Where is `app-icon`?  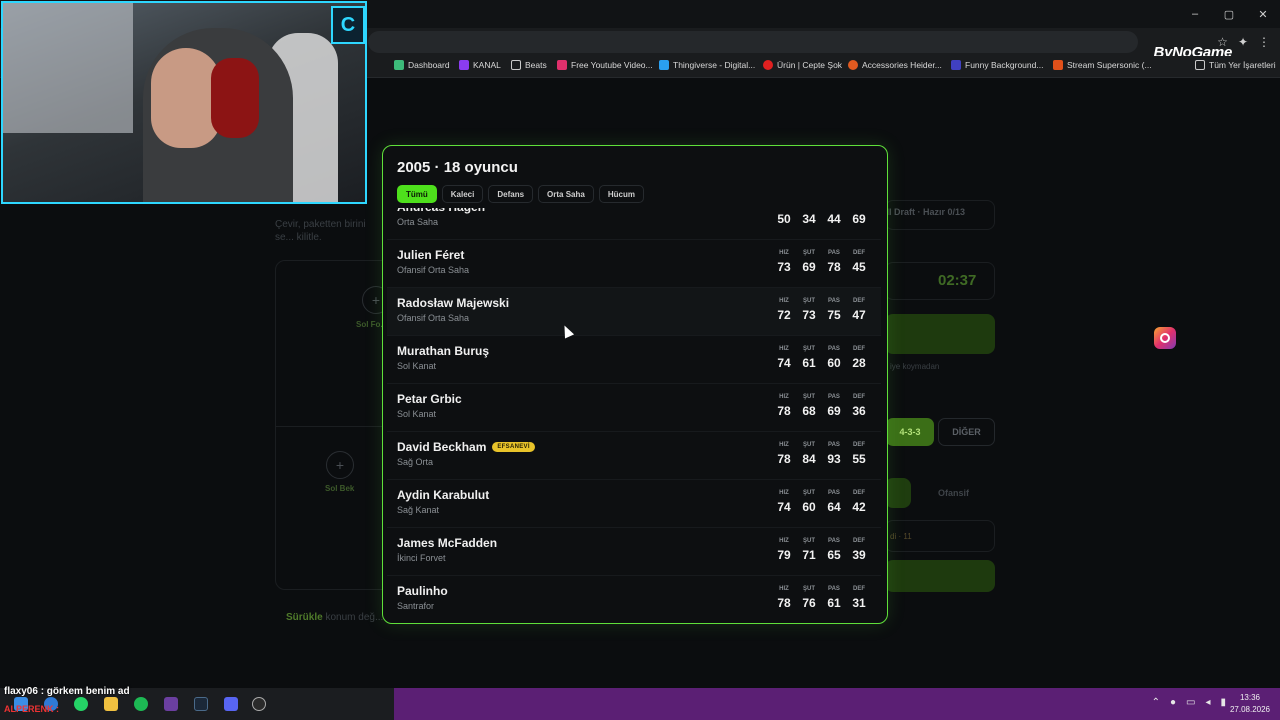 app-icon is located at coordinates (259, 704).